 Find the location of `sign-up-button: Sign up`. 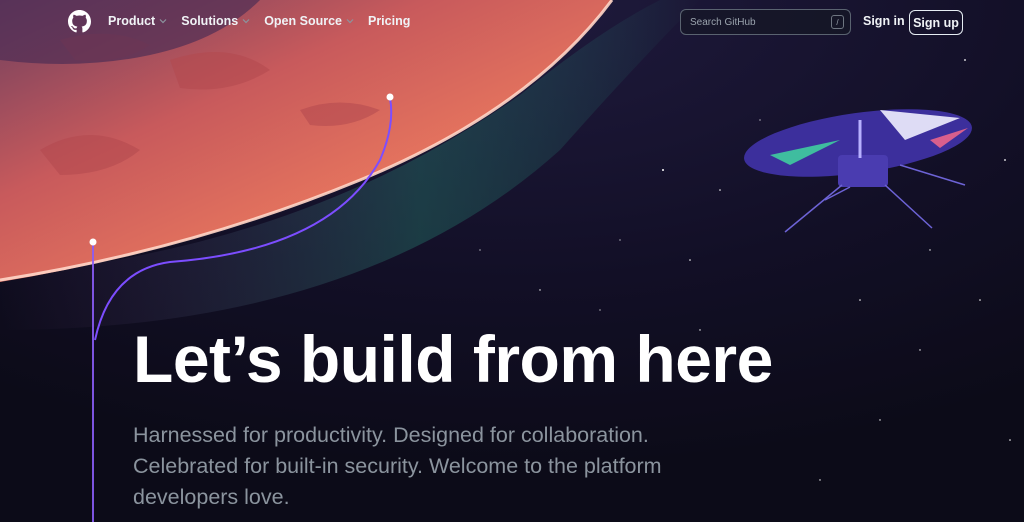

sign-up-button: Sign up is located at coordinates (936, 22).